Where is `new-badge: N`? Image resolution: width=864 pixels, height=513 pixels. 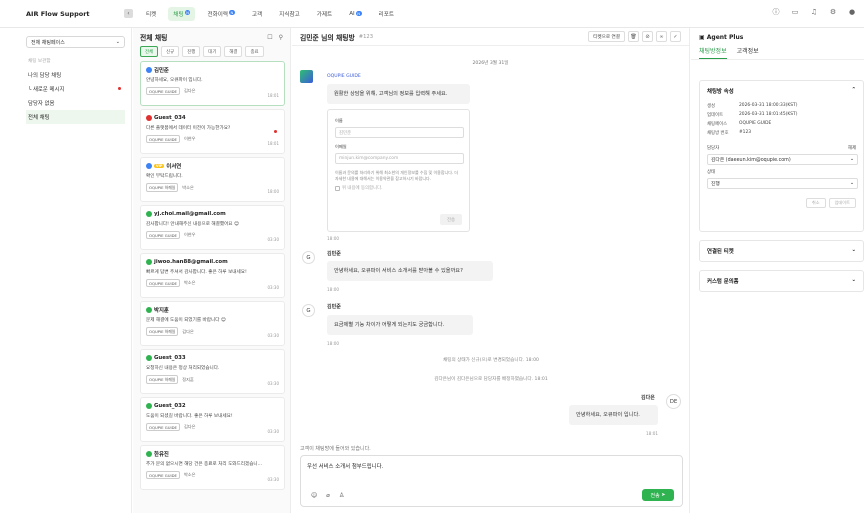 new-badge: N is located at coordinates (187, 12).